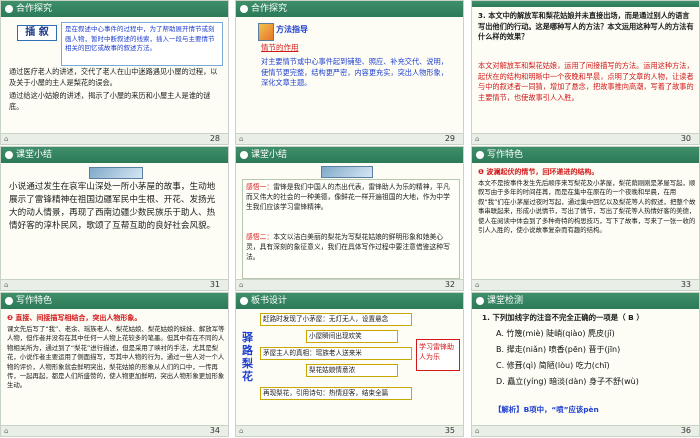 This screenshot has height=438, width=700. I want to click on slide-body-2: 通过给这小姑娘的讲述，揭示了小屋的来历和小屋主人是谁的谜底。, so click(110, 101).